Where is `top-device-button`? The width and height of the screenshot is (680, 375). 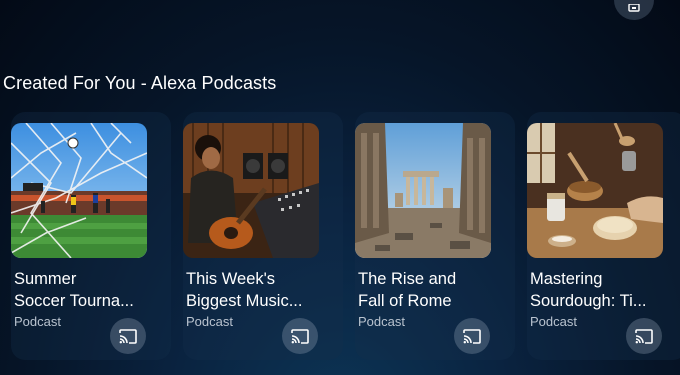 top-device-button is located at coordinates (634, 10).